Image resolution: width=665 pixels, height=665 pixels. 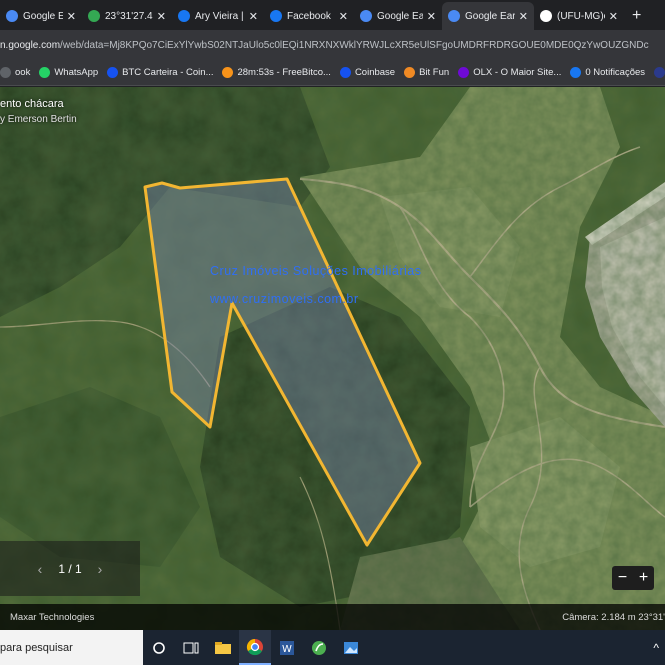 What do you see at coordinates (45, 72) in the screenshot?
I see `whatsapp-icon` at bounding box center [45, 72].